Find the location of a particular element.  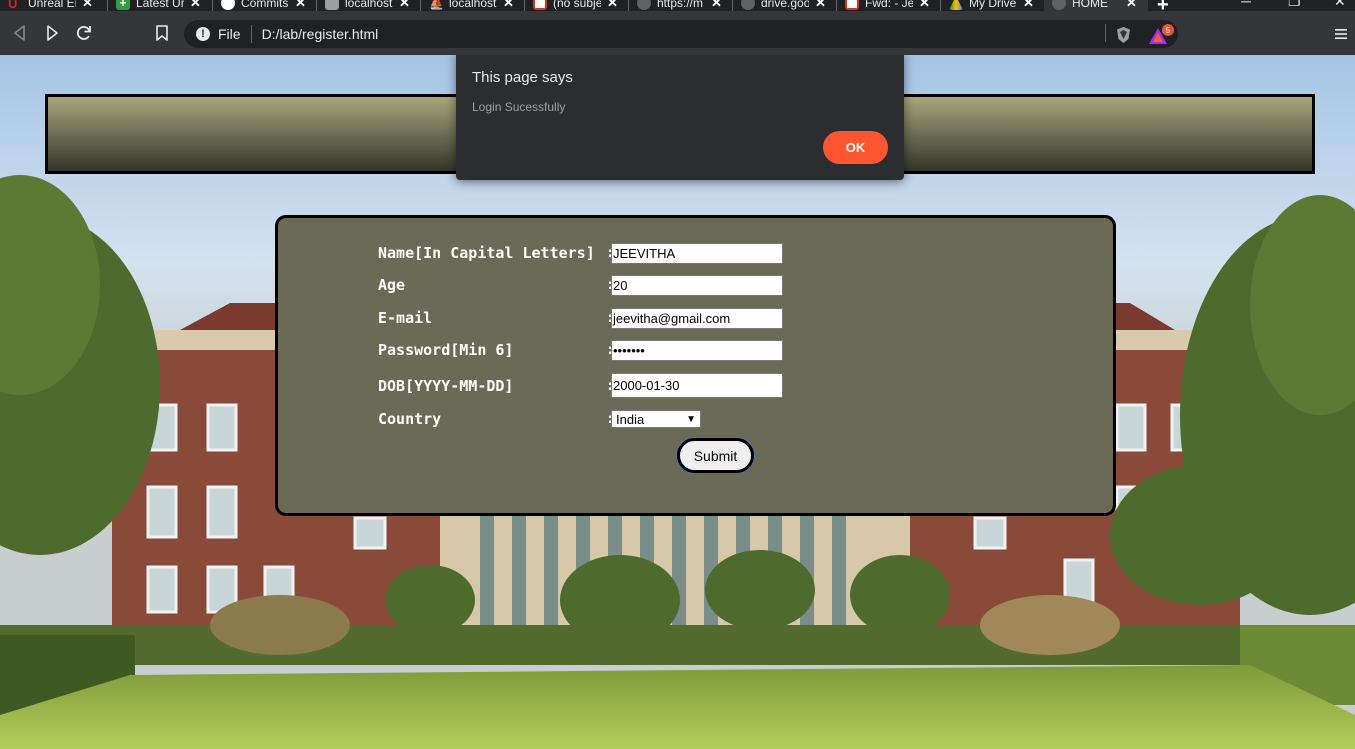

tab-title: Latest Ur is located at coordinates (160, 5).